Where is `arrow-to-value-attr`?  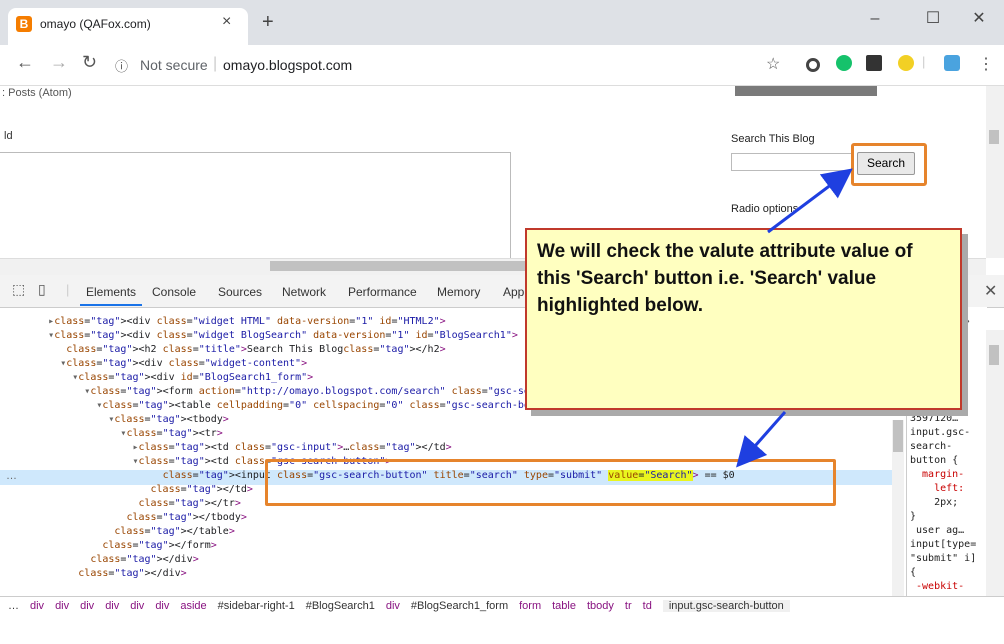 arrow-to-value-attr is located at coordinates (761, 439).